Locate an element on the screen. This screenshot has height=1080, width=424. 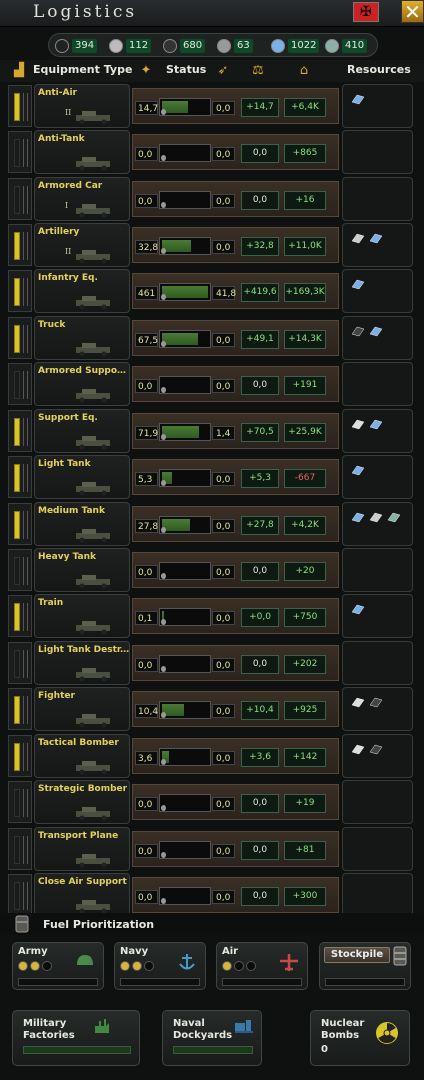
balance-scale-icon: ⚖ is located at coordinates (258, 70).